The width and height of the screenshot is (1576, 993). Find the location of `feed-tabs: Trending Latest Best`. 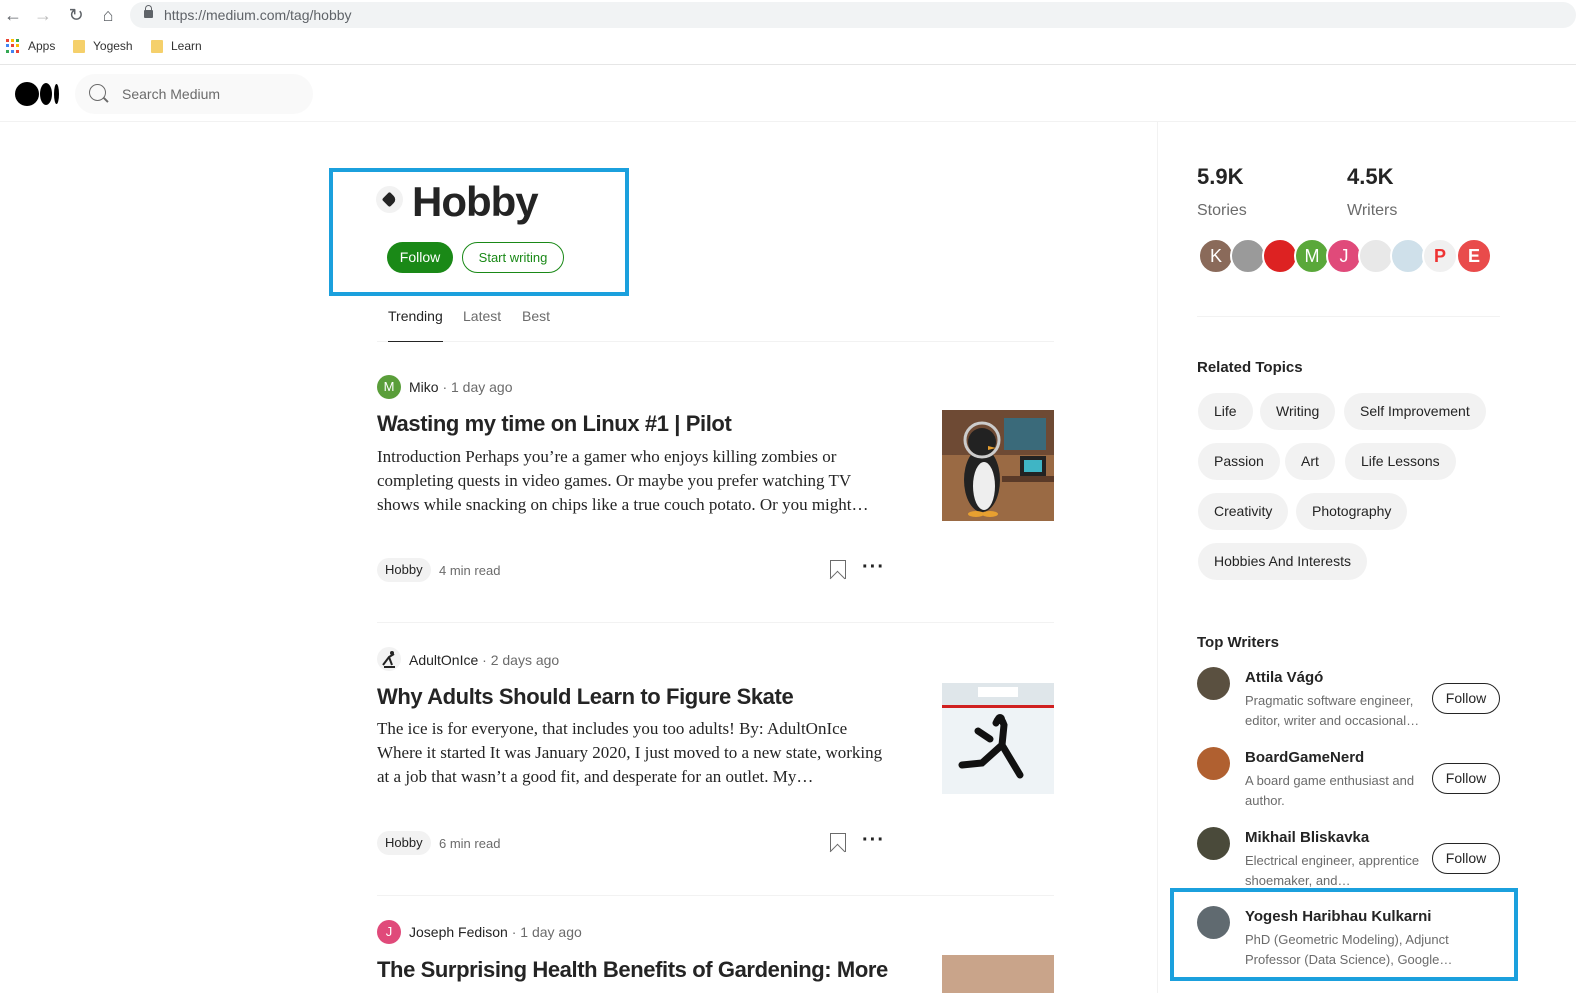

feed-tabs: Trending Latest Best is located at coordinates (715, 321).